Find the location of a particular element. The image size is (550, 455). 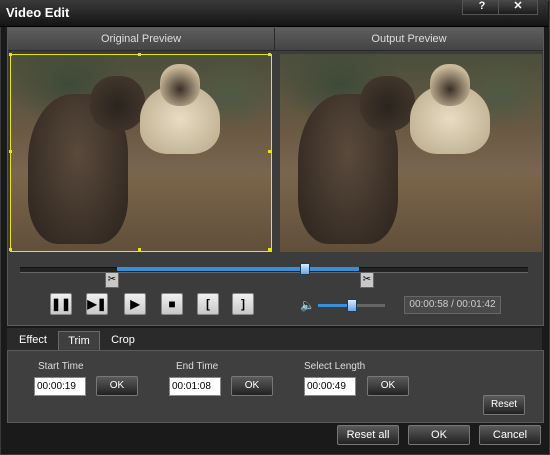

reset-all-button: Reset all is located at coordinates (368, 435).